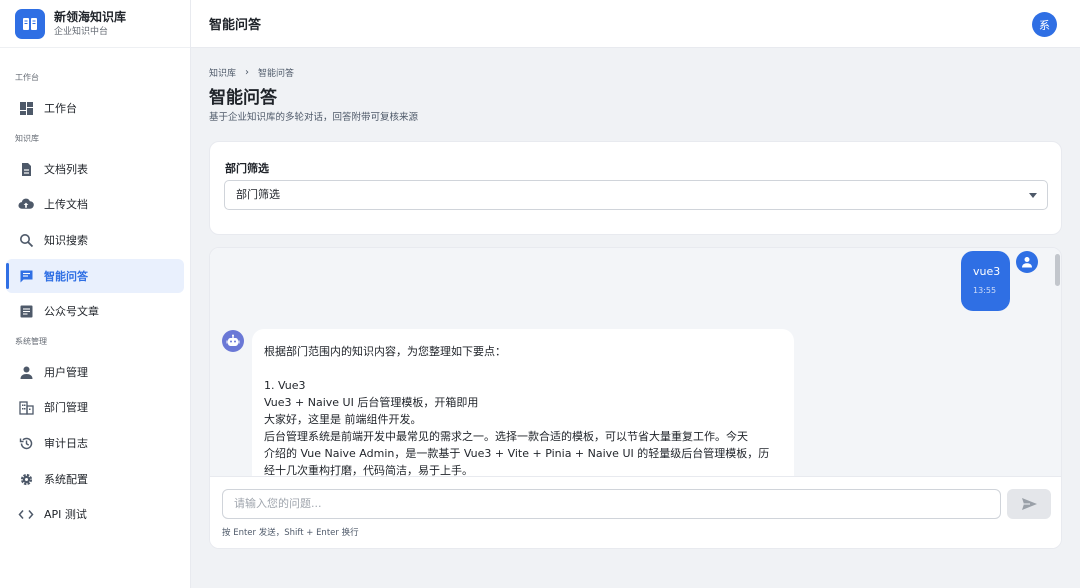 This screenshot has width=1080, height=588. Describe the element at coordinates (66, 443) in the screenshot. I see `sidebar-item-label: 审计日志` at that location.